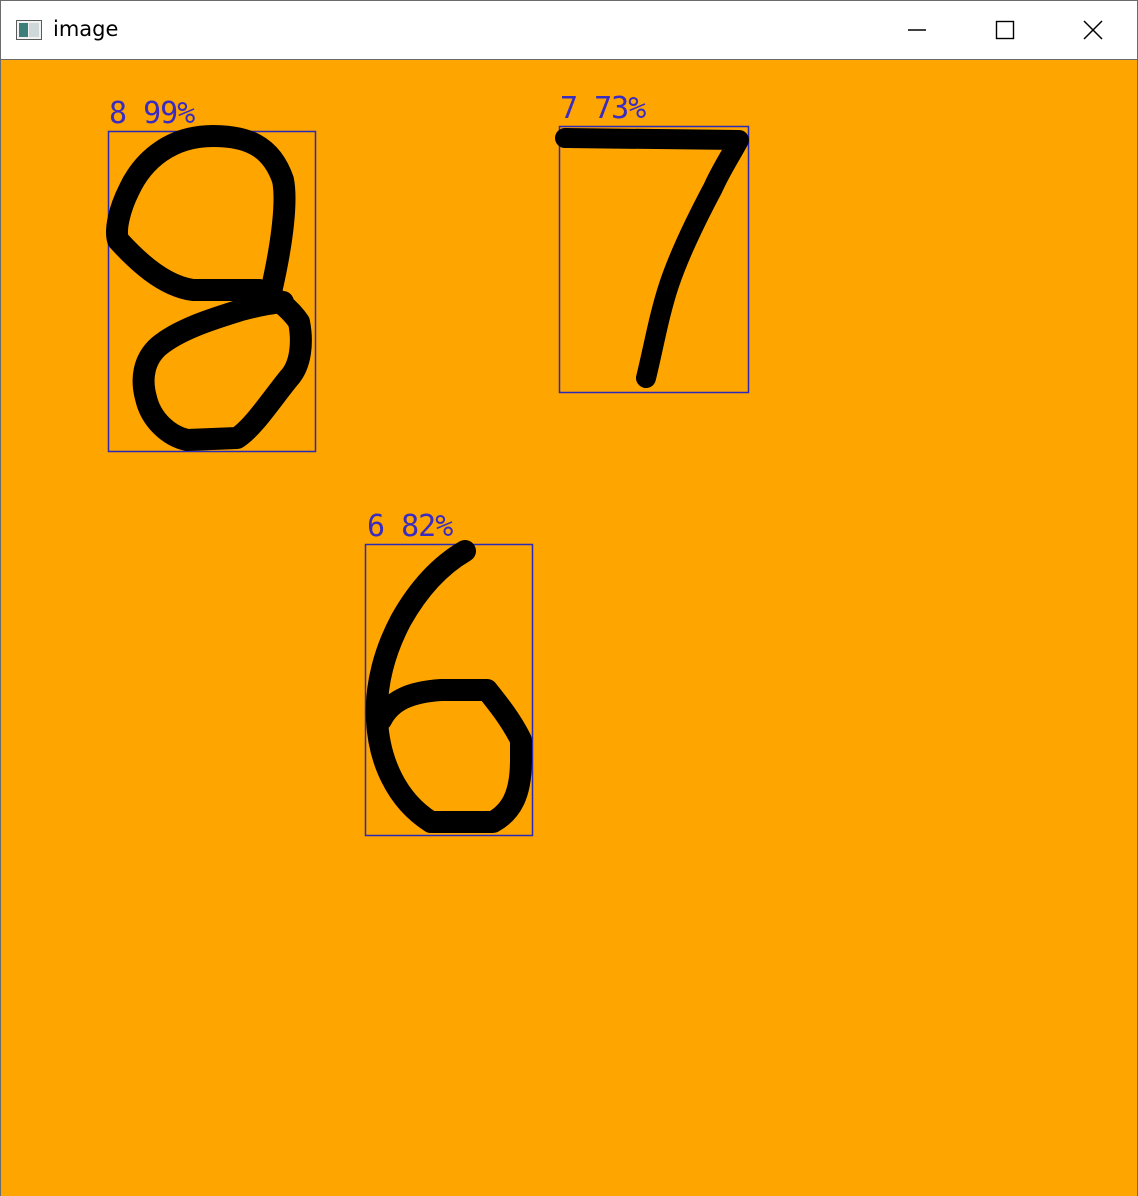  I want to click on detection-label: 7 73%, so click(603, 108).